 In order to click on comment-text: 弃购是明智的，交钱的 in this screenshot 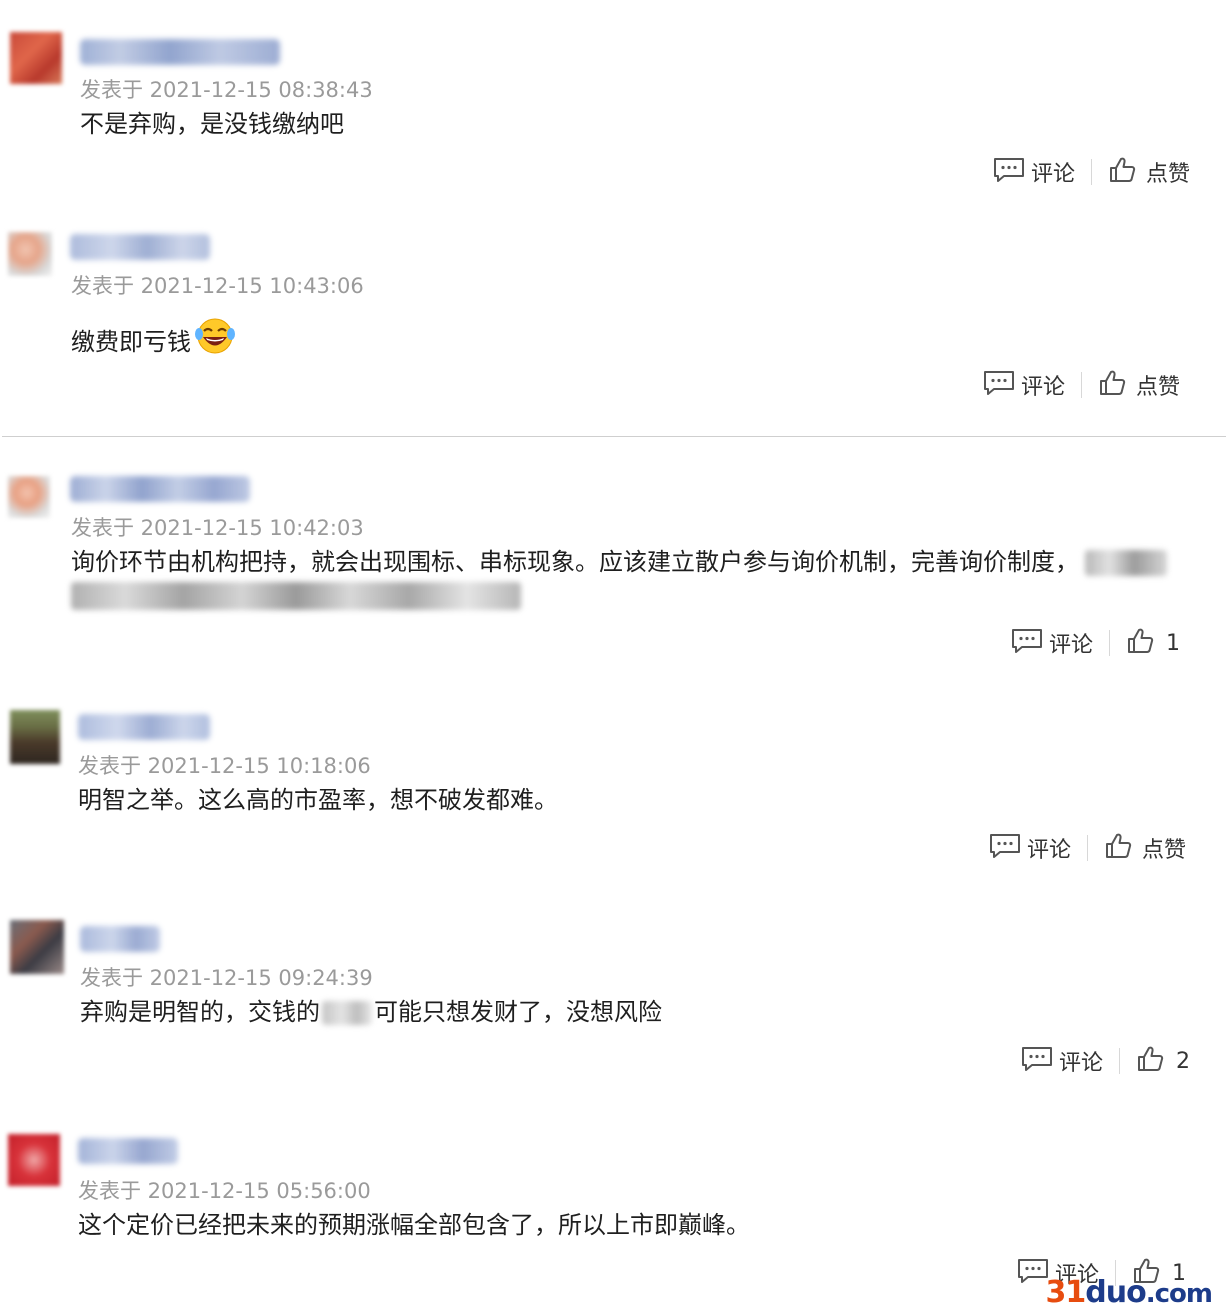, I will do `click(200, 1012)`.